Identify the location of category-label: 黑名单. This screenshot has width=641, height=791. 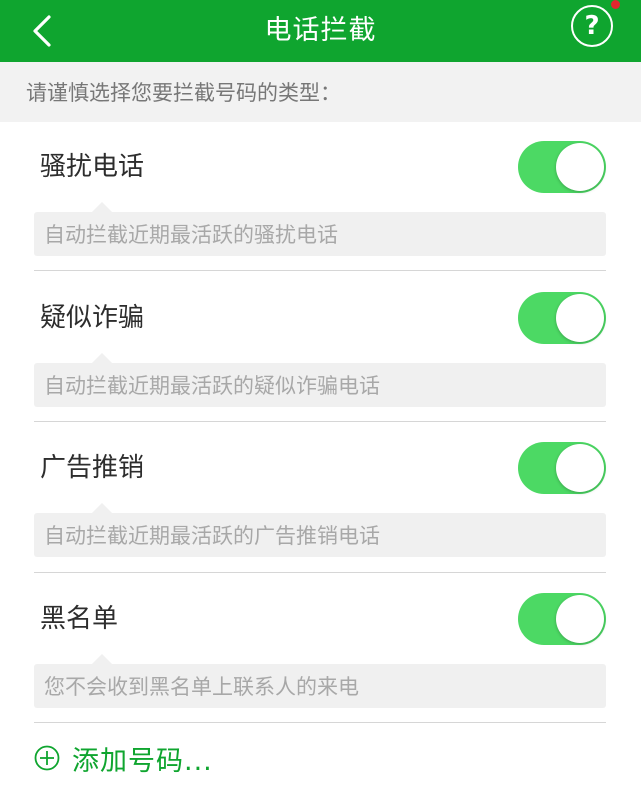
(79, 619).